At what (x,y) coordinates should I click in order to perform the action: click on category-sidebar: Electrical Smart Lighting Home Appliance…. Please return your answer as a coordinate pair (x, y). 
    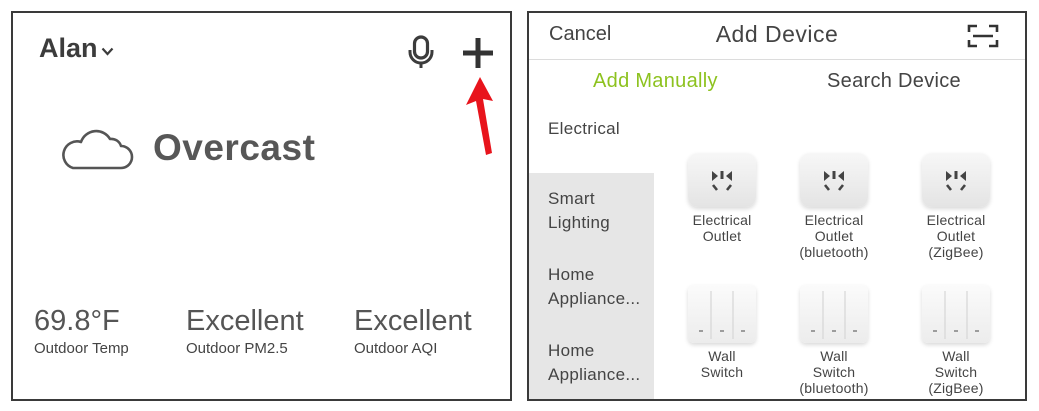
    Looking at the image, I should click on (591, 254).